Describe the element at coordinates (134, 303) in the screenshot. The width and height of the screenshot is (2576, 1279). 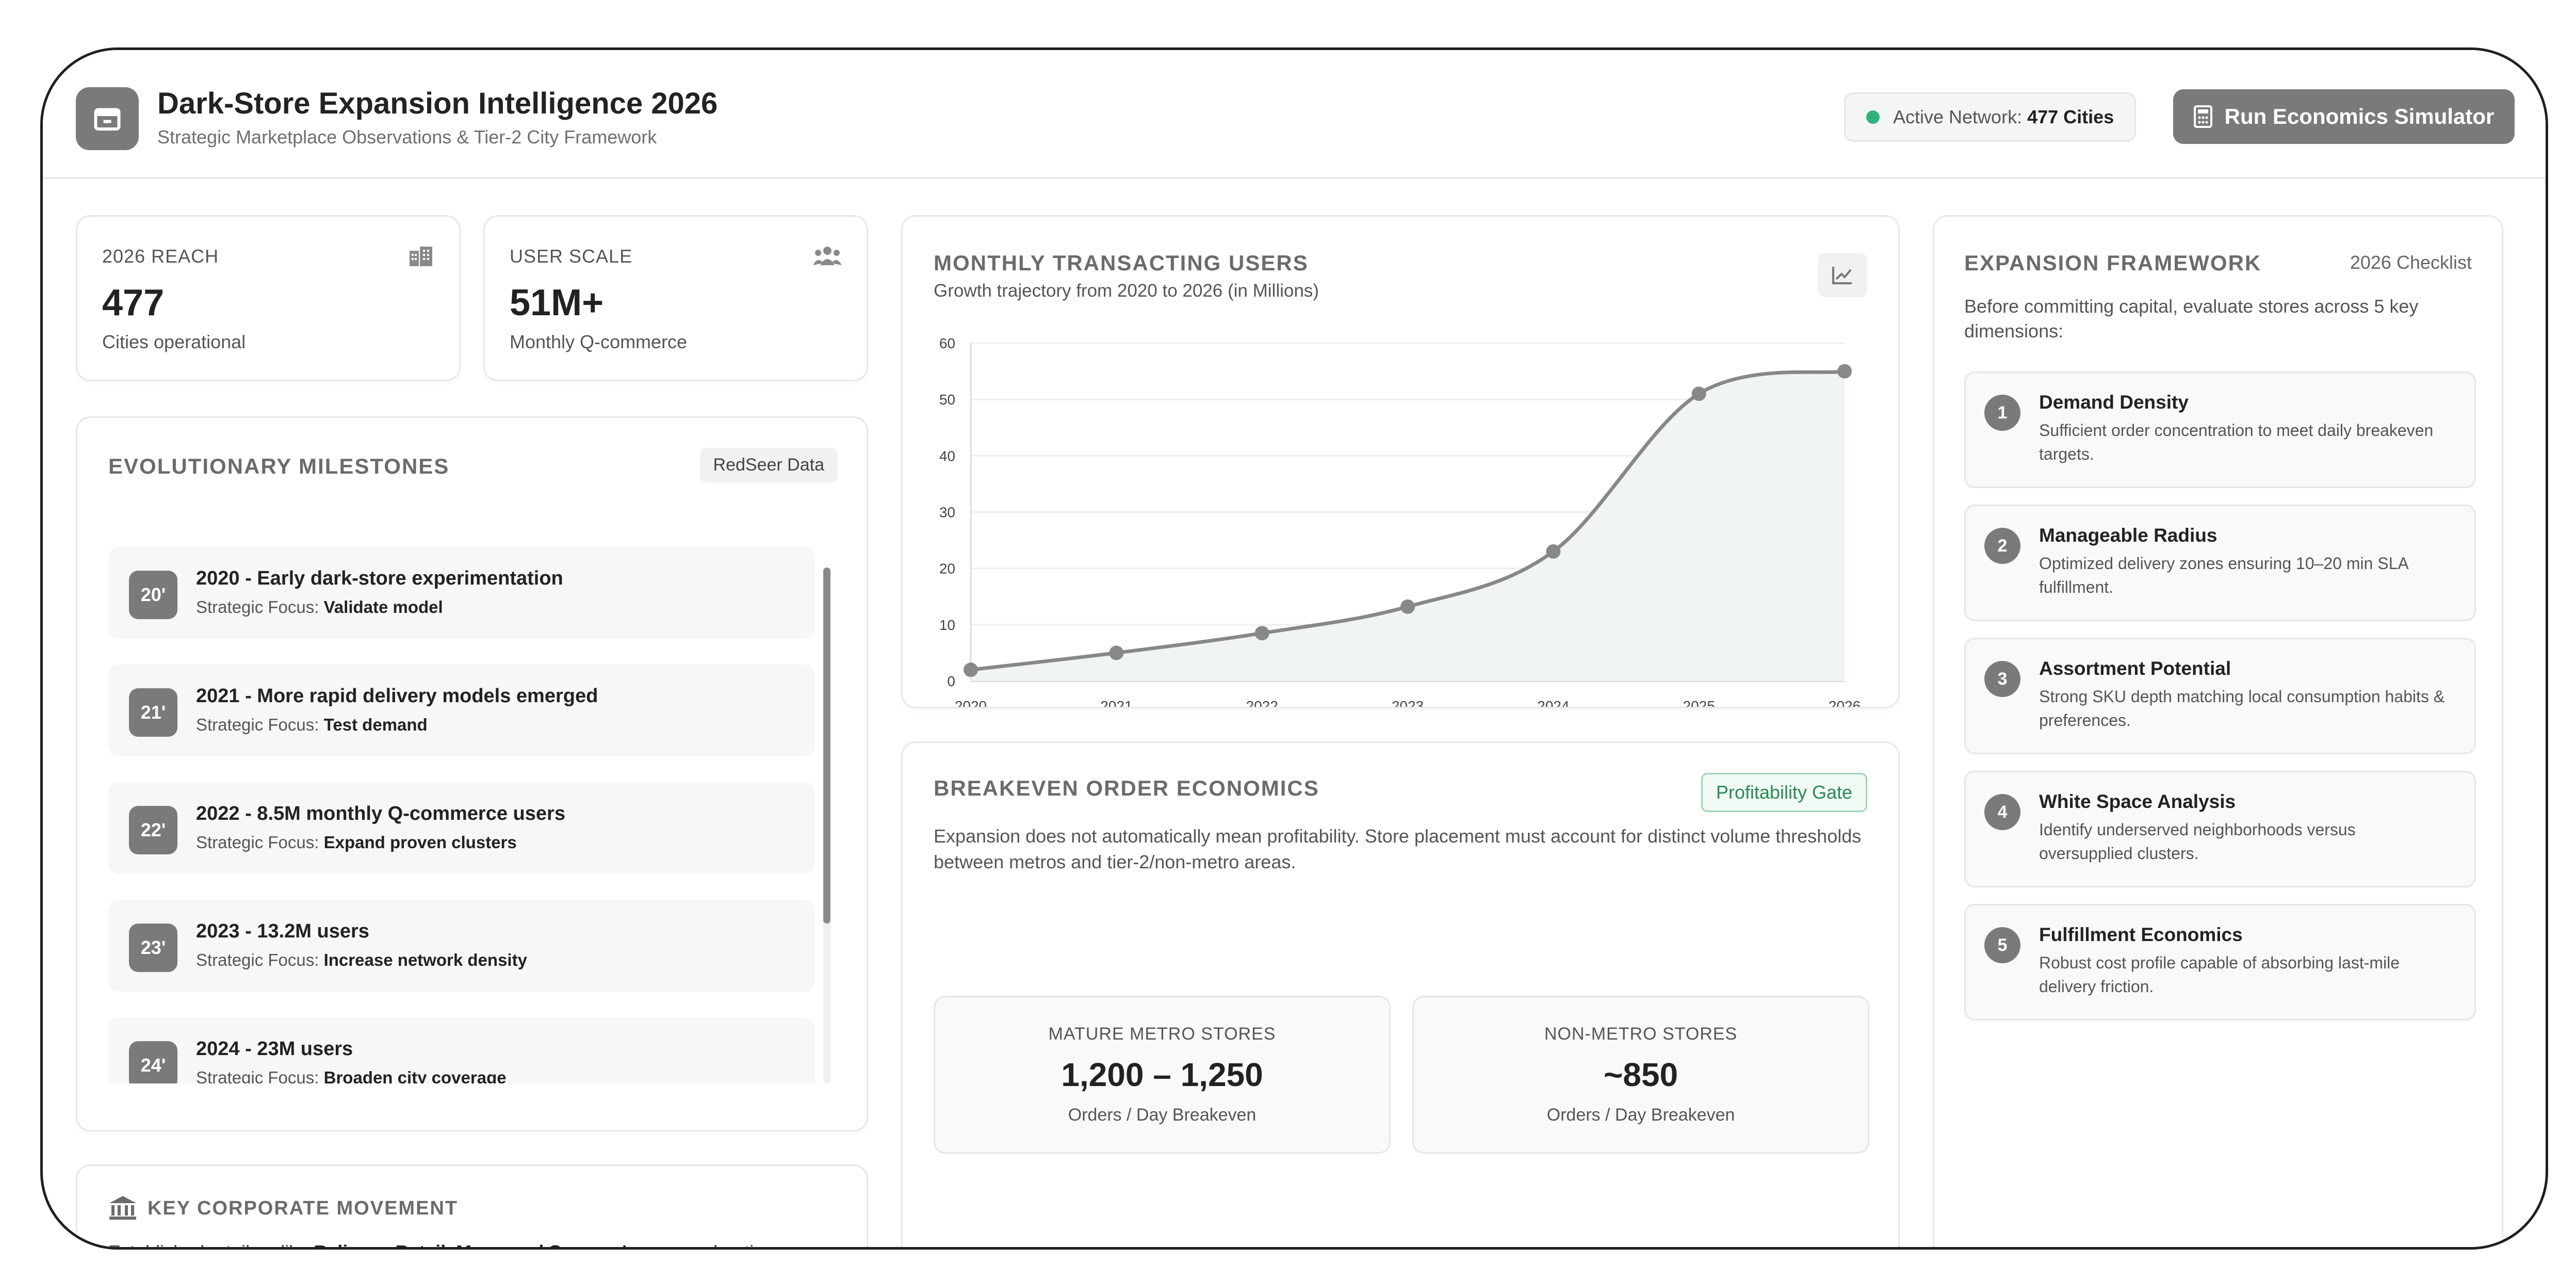
I see `reach-value: 477` at that location.